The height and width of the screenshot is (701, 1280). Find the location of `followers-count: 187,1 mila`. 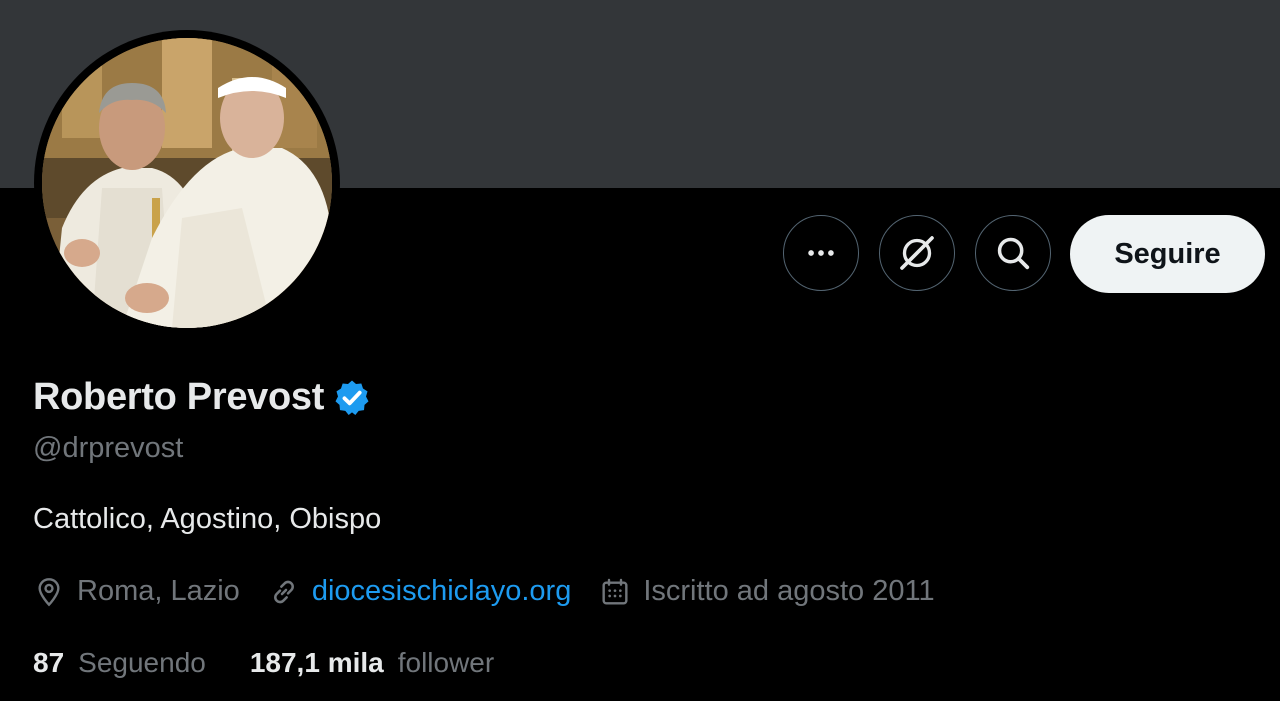

followers-count: 187,1 mila is located at coordinates (316, 662).